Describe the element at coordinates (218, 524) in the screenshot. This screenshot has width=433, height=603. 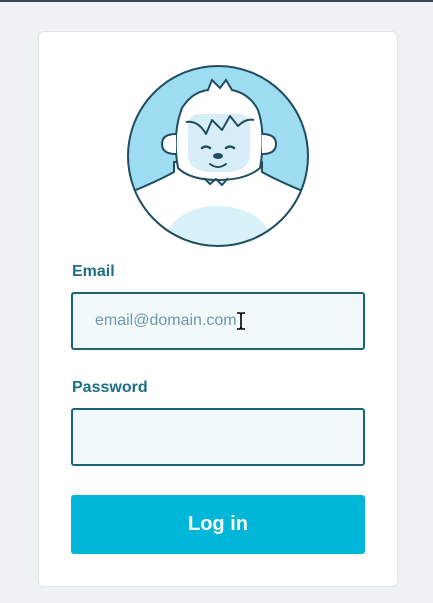
I see `login-button: Log in` at that location.